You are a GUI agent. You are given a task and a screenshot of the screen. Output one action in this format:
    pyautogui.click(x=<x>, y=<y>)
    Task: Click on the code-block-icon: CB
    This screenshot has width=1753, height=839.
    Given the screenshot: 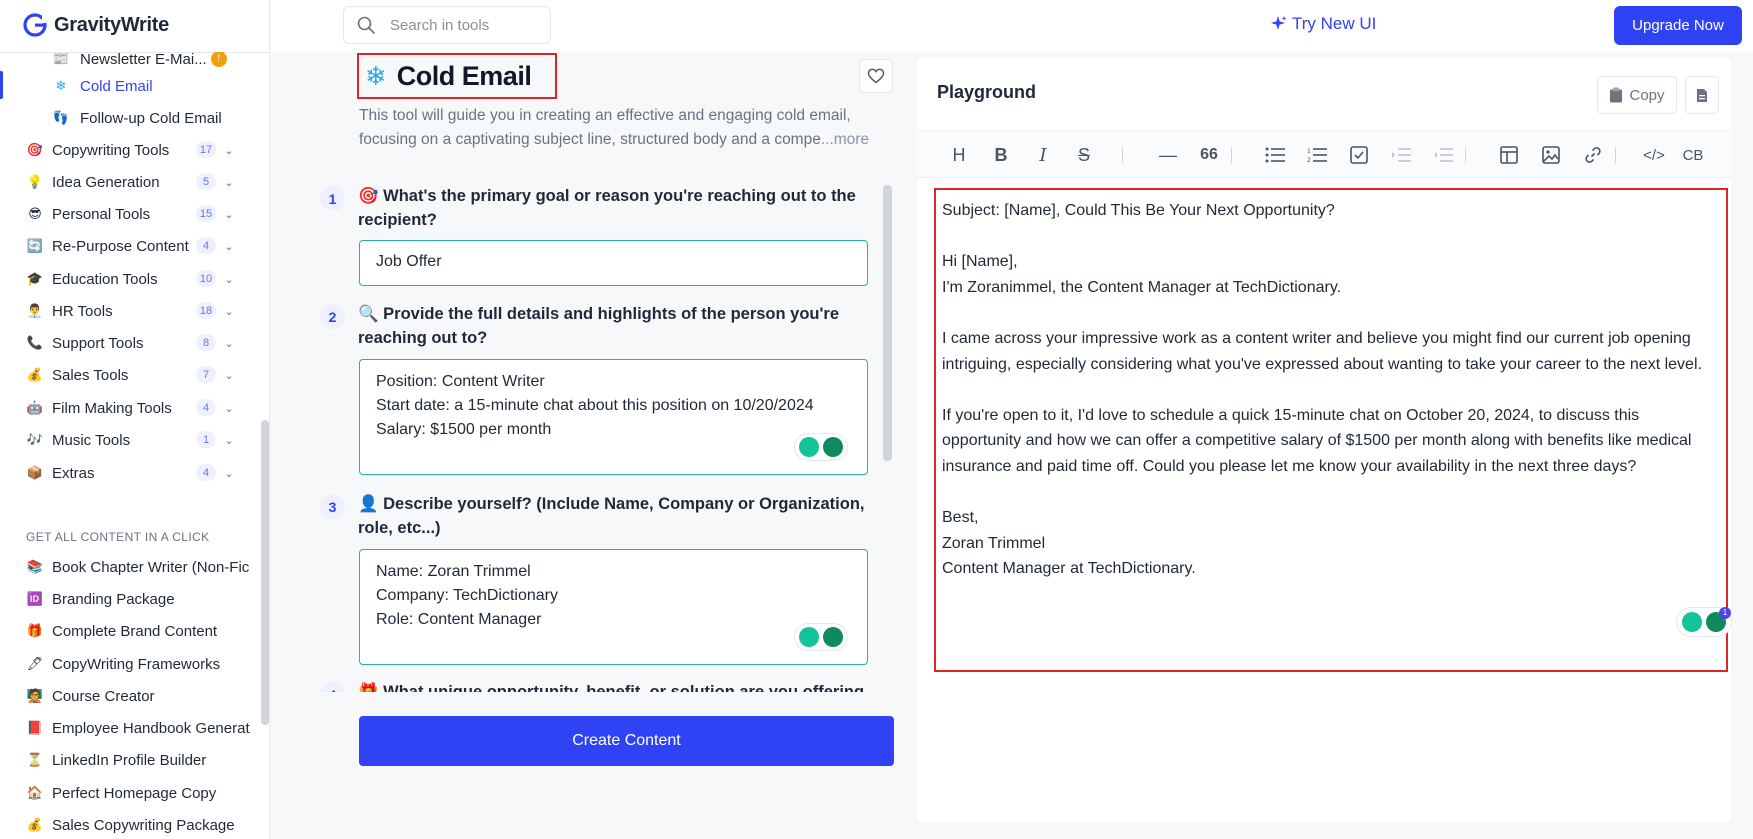 What is the action you would take?
    pyautogui.click(x=1693, y=155)
    